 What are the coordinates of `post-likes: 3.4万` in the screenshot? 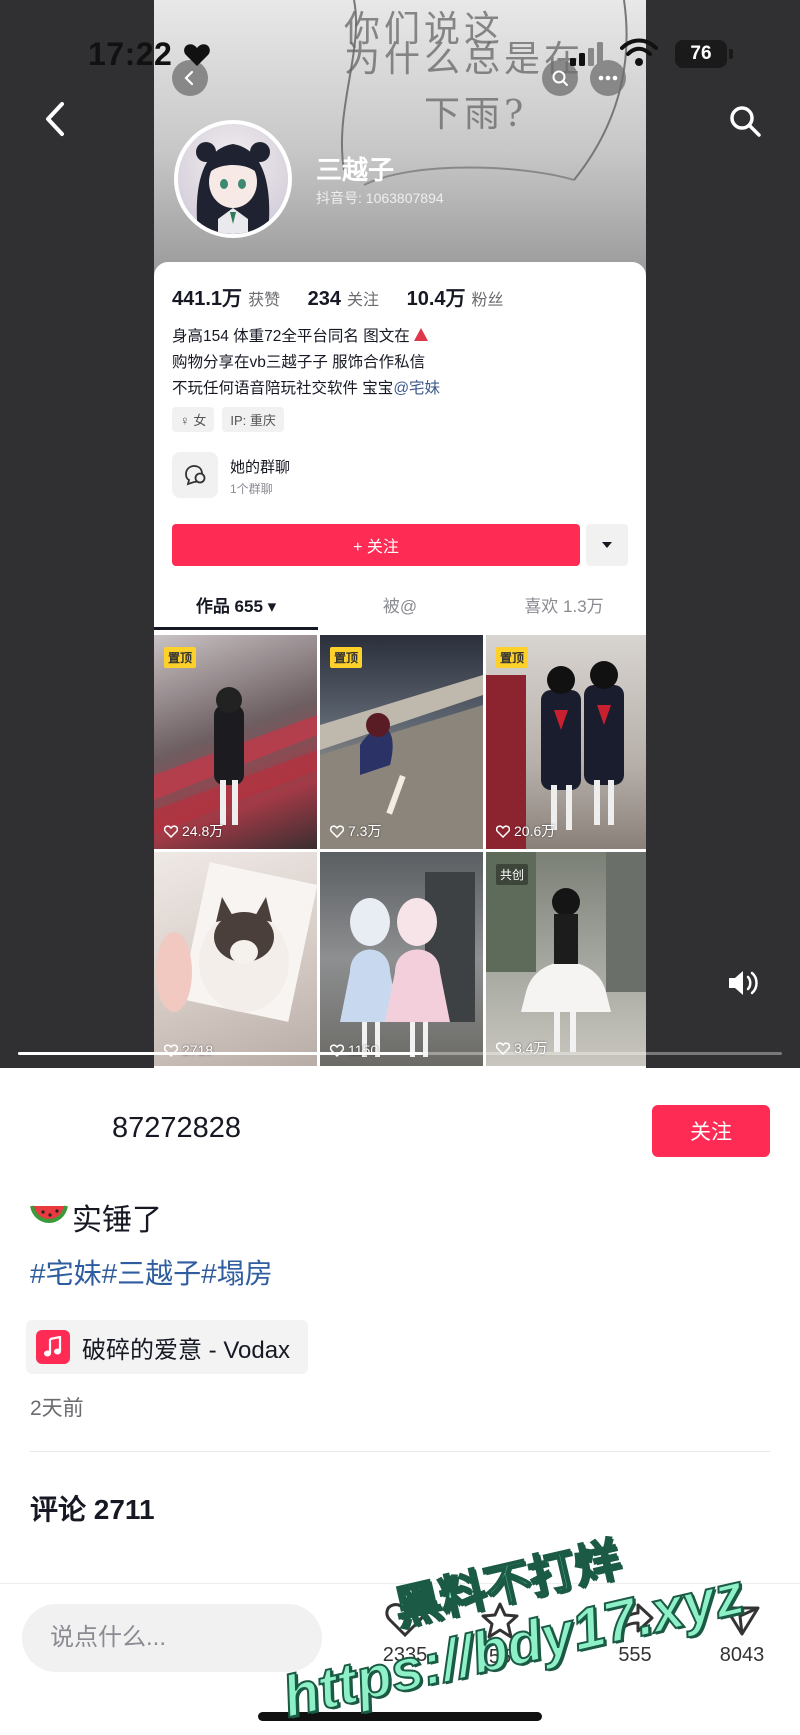 It's located at (521, 1048).